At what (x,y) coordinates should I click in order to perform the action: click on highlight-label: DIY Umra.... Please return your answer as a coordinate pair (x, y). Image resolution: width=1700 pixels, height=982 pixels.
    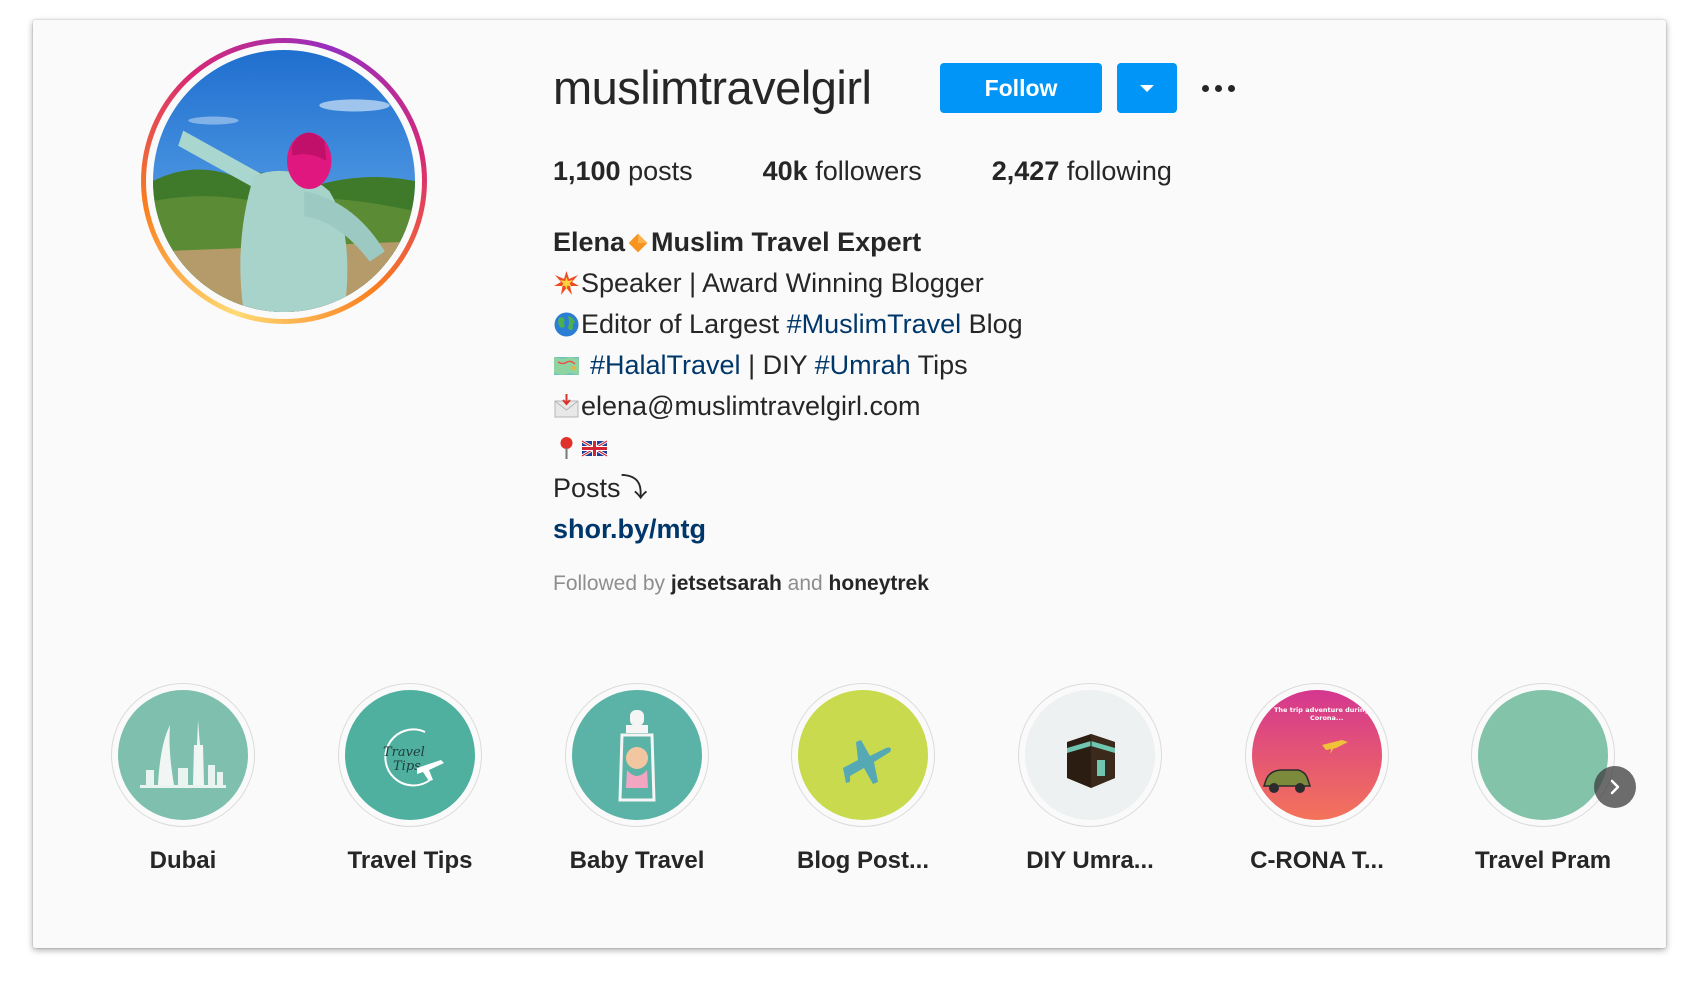
    Looking at the image, I should click on (1090, 860).